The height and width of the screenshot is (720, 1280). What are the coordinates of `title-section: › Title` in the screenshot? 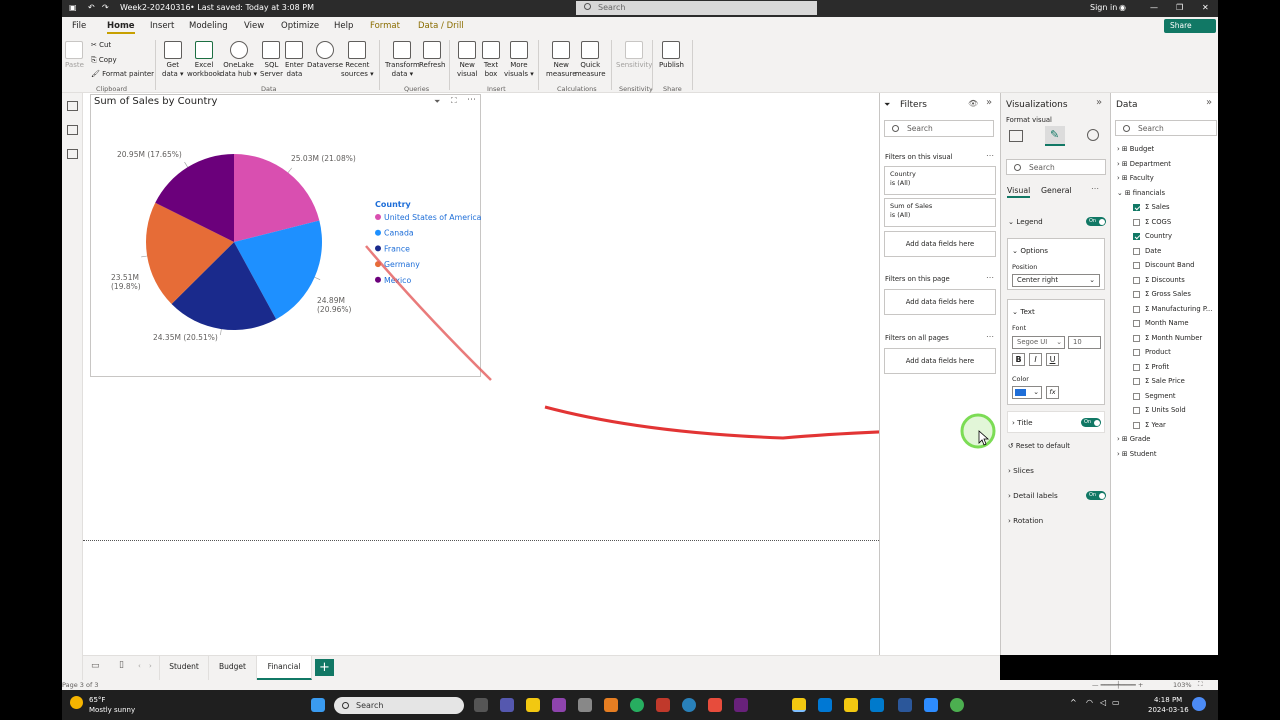 It's located at (1022, 422).